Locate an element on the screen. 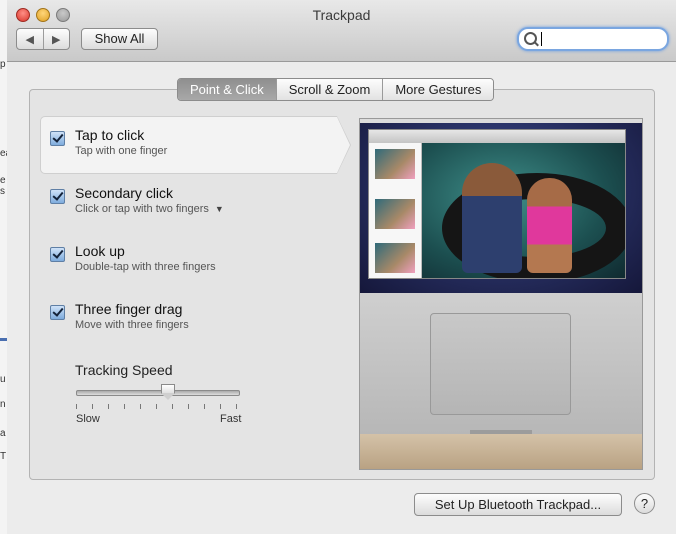 This screenshot has height=534, width=676. option-title: Secondary click is located at coordinates (124, 193).